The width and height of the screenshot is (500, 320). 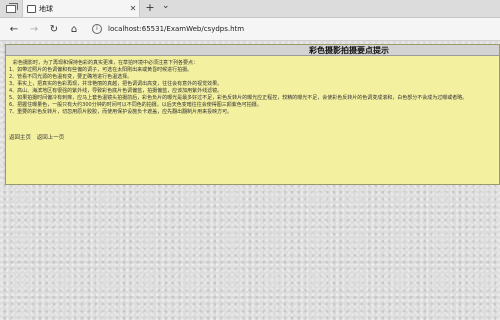 What do you see at coordinates (74, 29) in the screenshot?
I see `home-icon: ⌂` at bounding box center [74, 29].